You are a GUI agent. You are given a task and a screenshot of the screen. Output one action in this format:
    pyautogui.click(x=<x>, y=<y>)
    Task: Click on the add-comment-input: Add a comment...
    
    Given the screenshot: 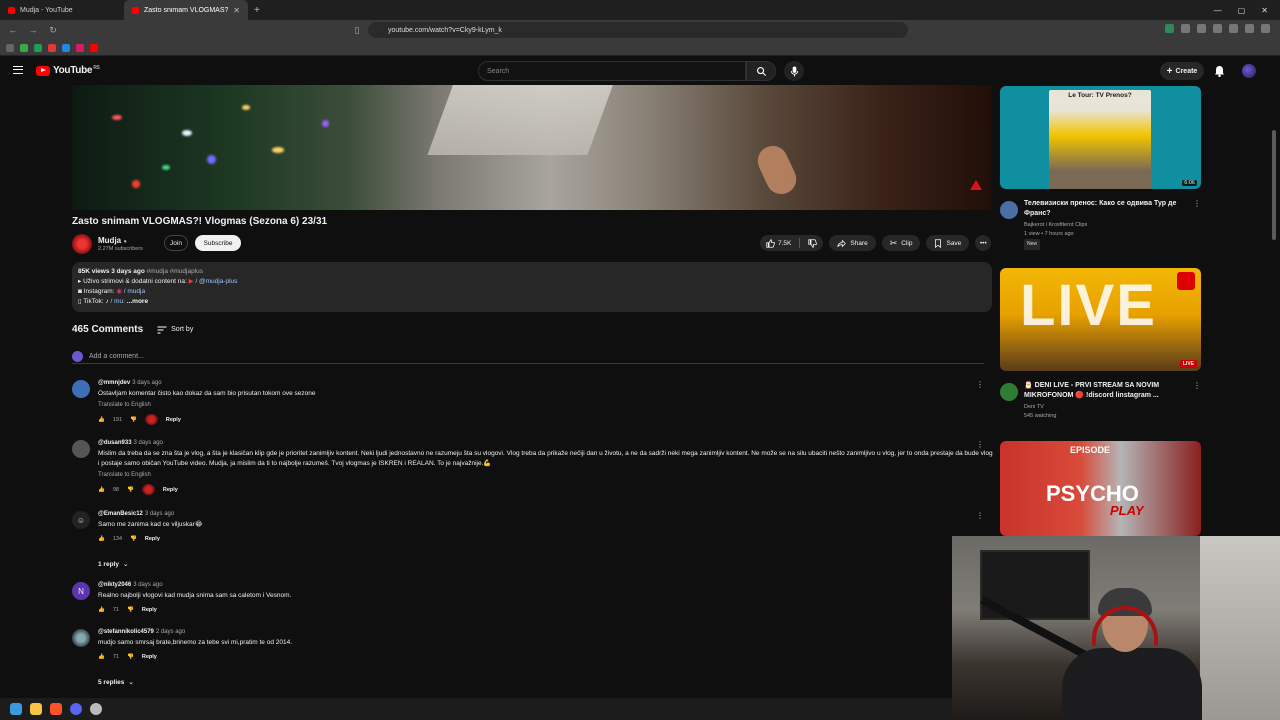 What is the action you would take?
    pyautogui.click(x=528, y=357)
    